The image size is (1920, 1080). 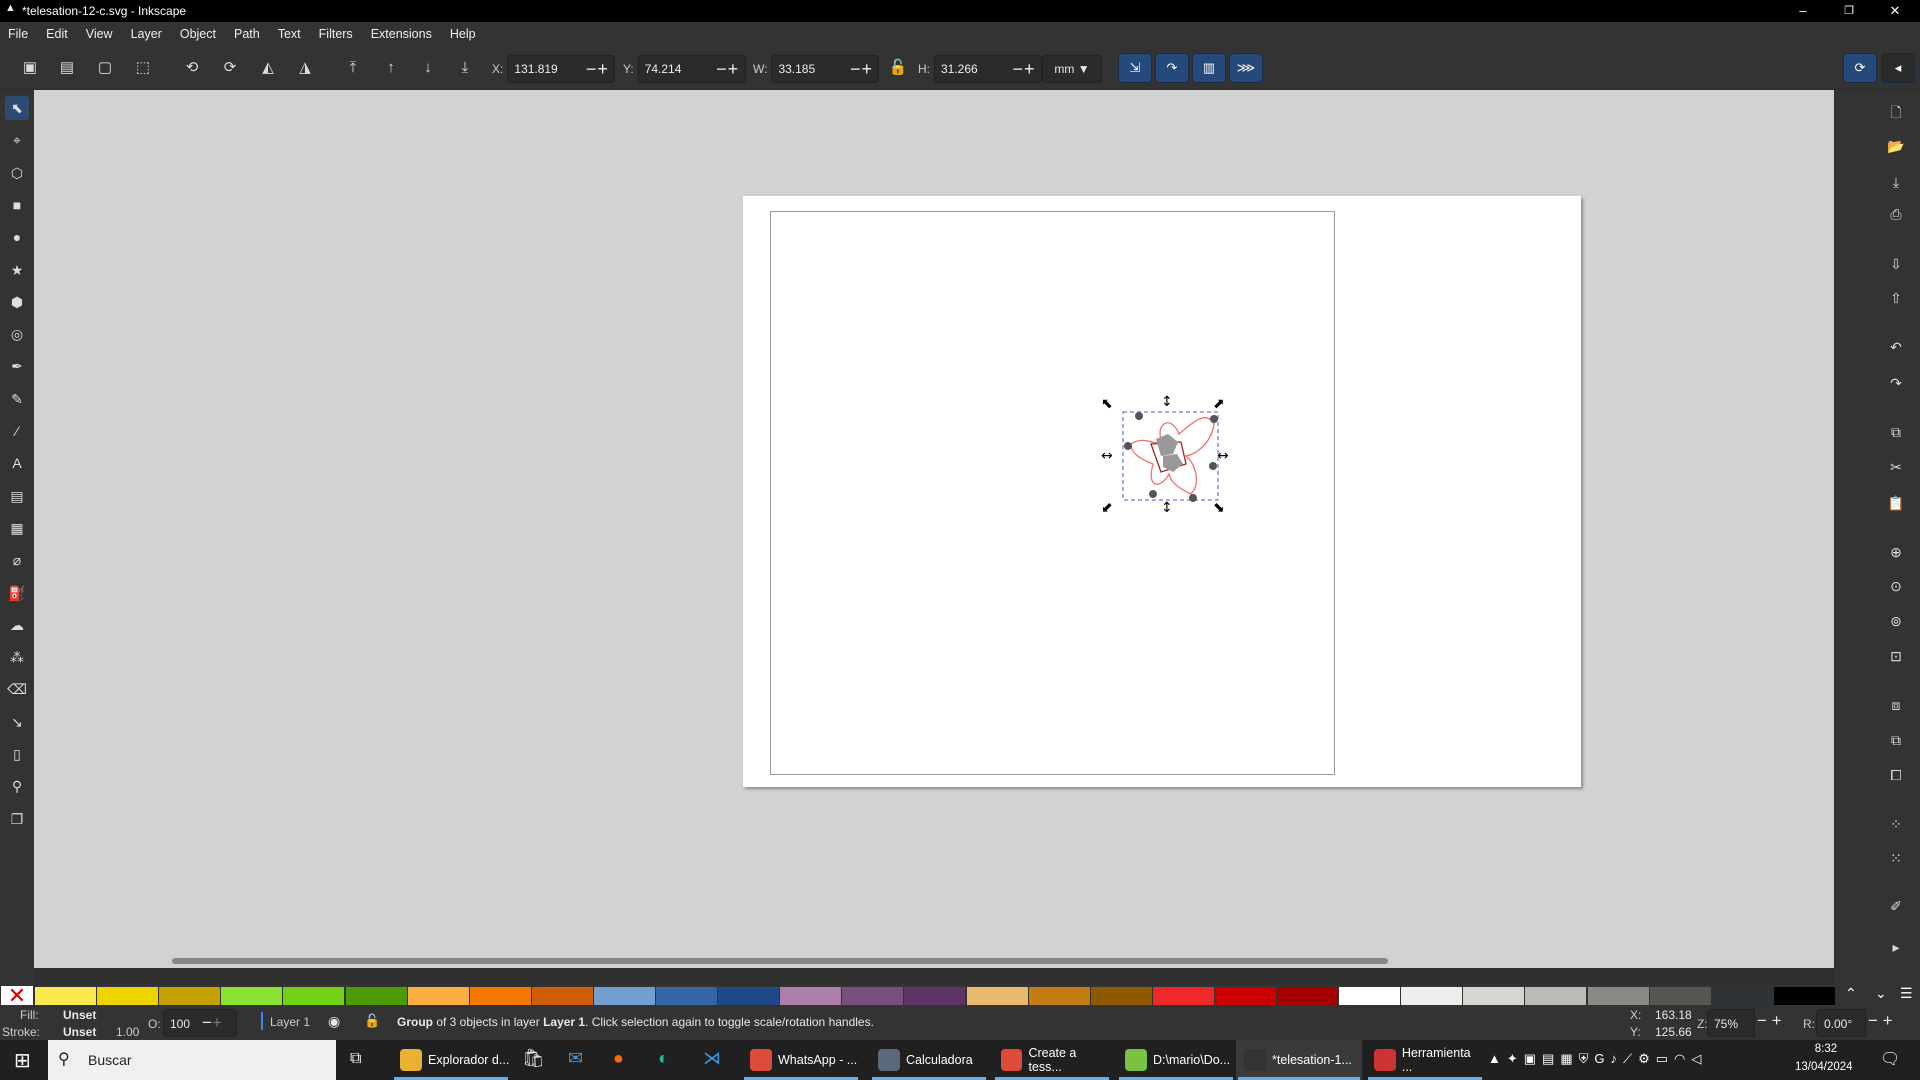 I want to click on spiral-icon: ◎, so click(x=17, y=334).